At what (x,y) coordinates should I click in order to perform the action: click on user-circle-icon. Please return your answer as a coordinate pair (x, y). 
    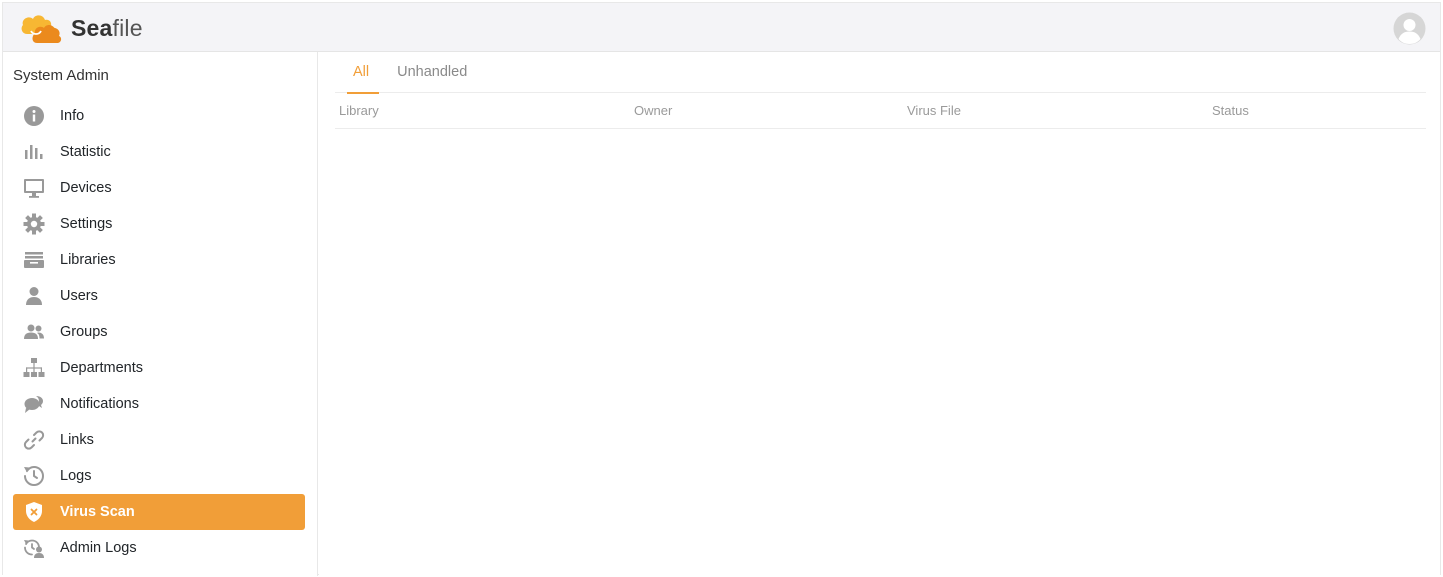
    Looking at the image, I should click on (1409, 28).